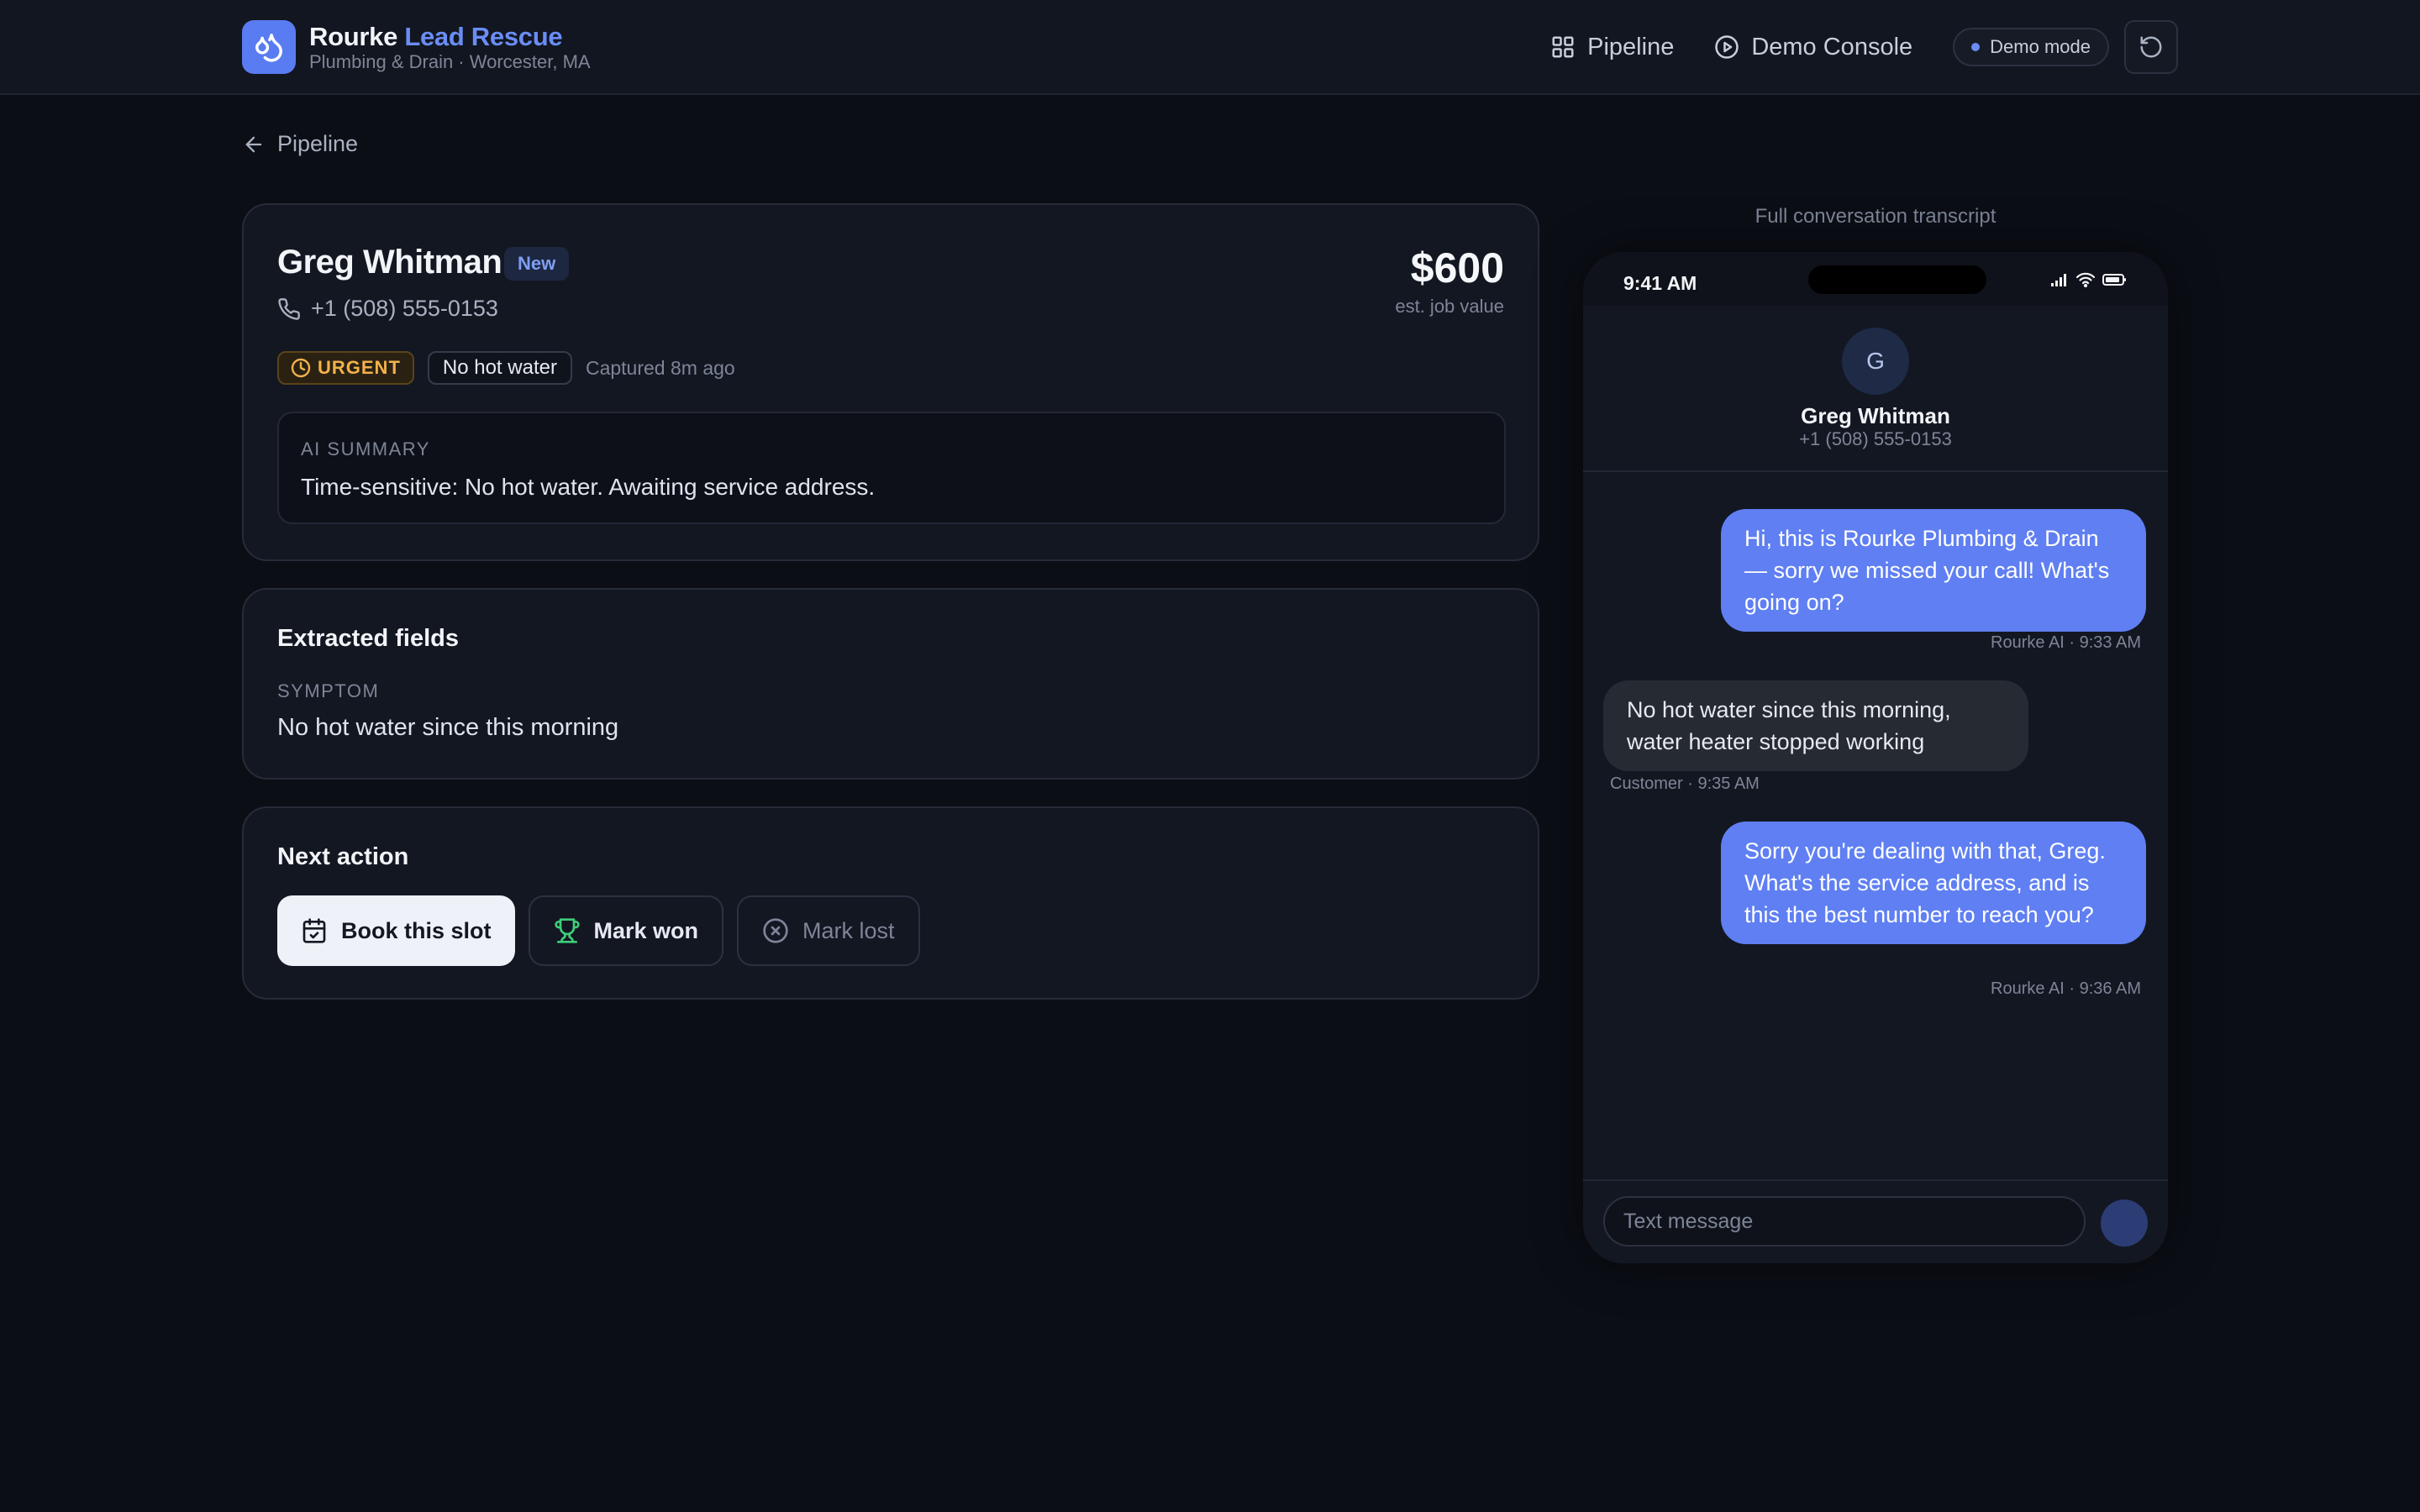  What do you see at coordinates (775, 930) in the screenshot?
I see `x-circle-icon` at bounding box center [775, 930].